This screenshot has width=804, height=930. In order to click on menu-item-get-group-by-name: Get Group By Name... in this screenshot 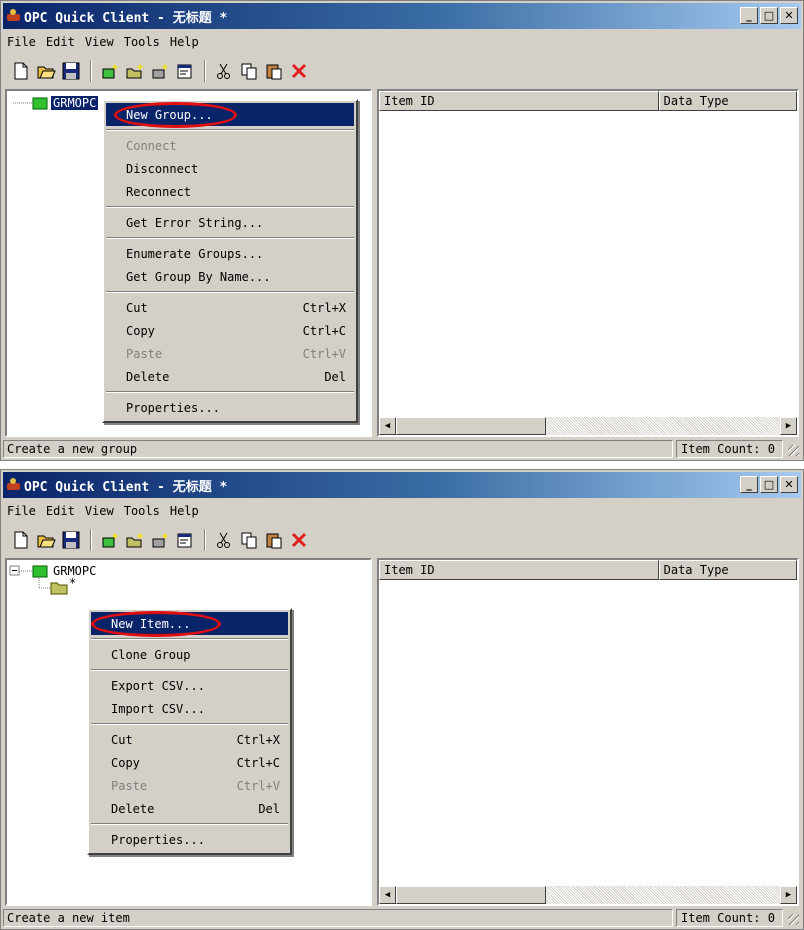, I will do `click(230, 276)`.